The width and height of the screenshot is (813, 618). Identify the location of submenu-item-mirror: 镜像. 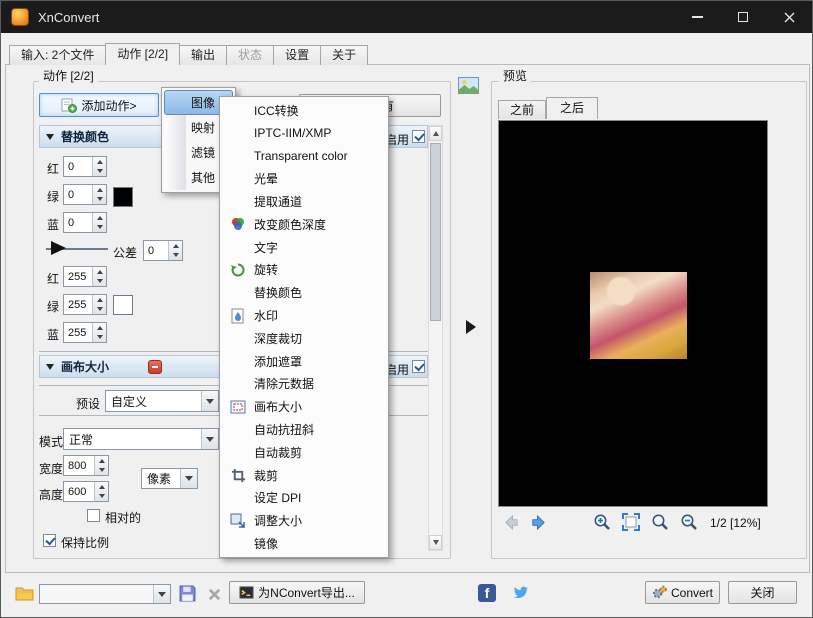
(304, 543).